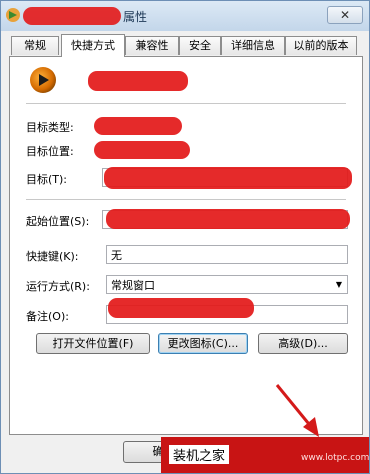 The width and height of the screenshot is (370, 474). Describe the element at coordinates (297, 410) in the screenshot. I see `annotation-arrow-icon` at that location.